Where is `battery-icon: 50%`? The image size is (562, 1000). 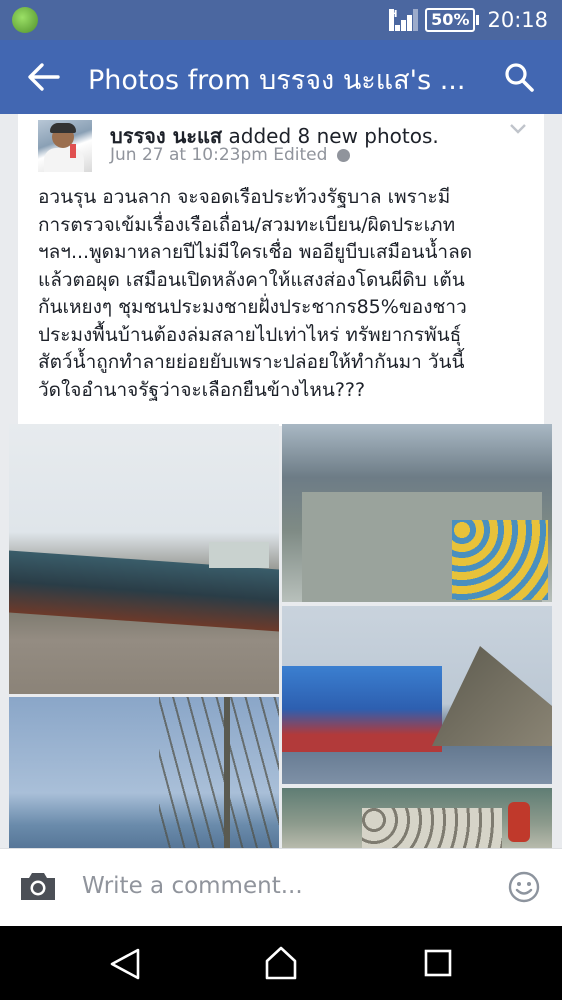
battery-icon: 50% is located at coordinates (452, 20).